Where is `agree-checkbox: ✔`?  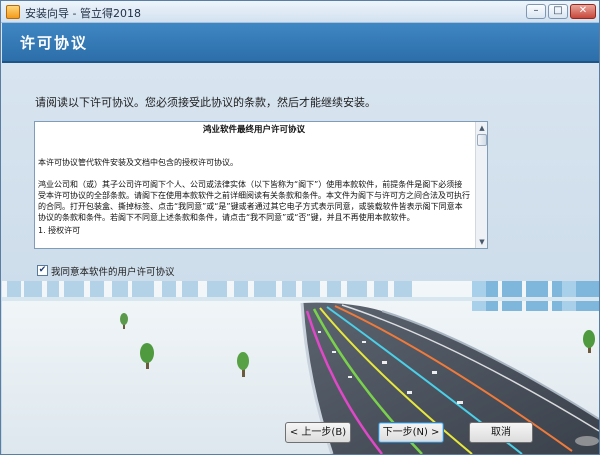
agree-checkbox: ✔ is located at coordinates (42, 270).